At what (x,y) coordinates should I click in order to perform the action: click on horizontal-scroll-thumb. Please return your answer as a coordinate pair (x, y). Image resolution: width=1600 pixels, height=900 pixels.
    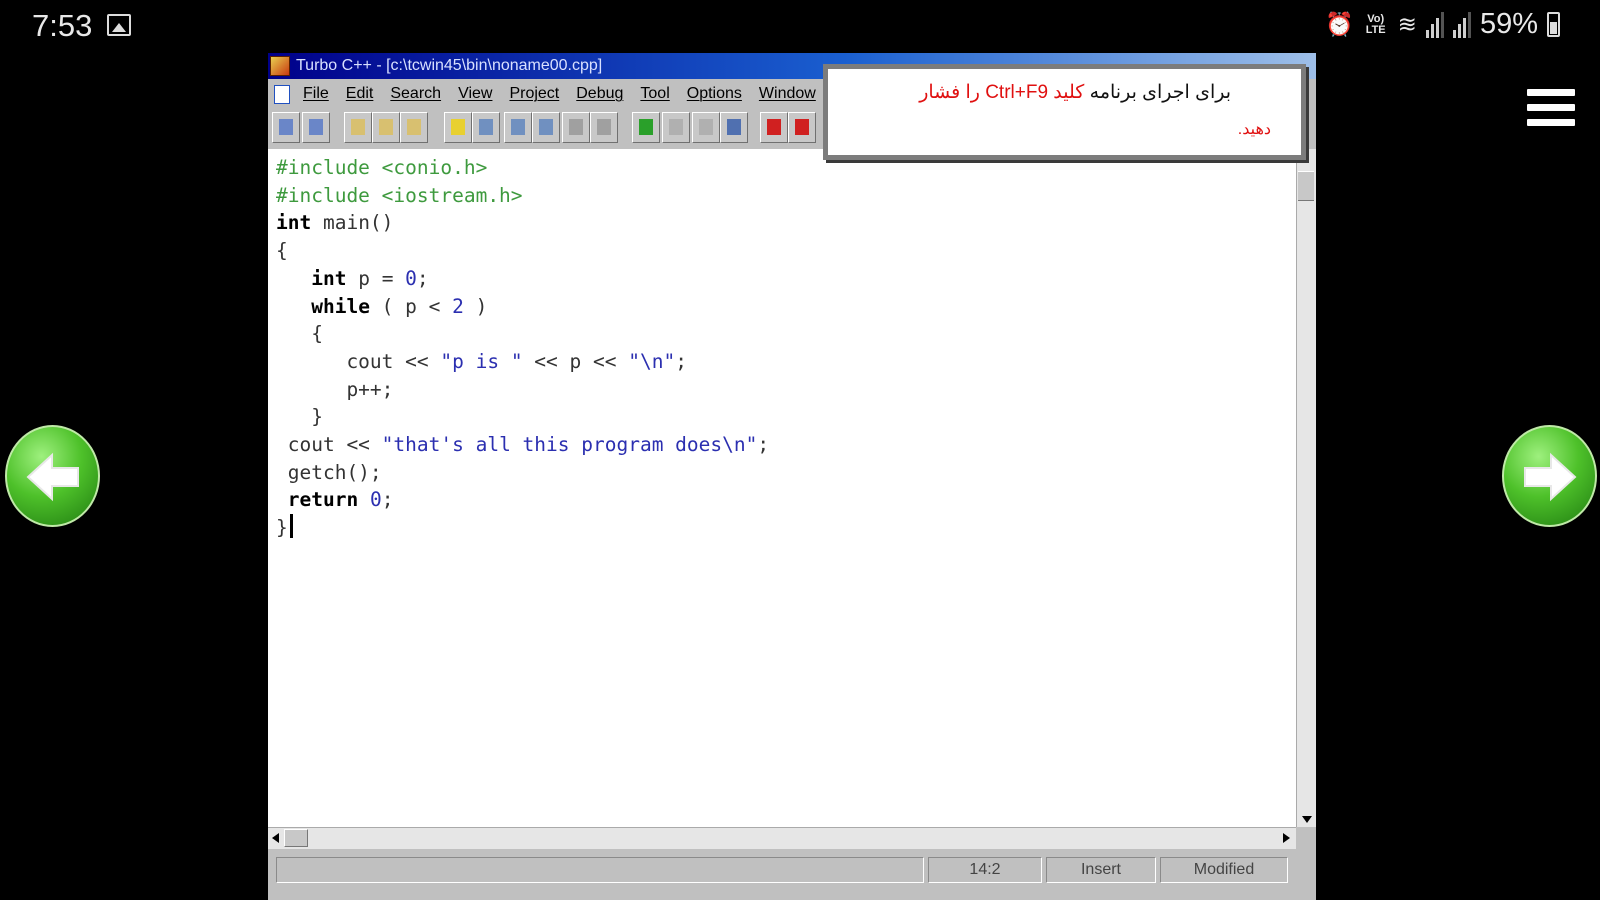
    Looking at the image, I should click on (296, 838).